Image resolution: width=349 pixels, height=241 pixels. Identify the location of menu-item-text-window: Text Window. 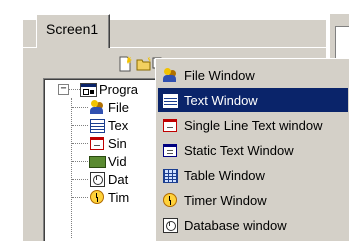
(253, 100).